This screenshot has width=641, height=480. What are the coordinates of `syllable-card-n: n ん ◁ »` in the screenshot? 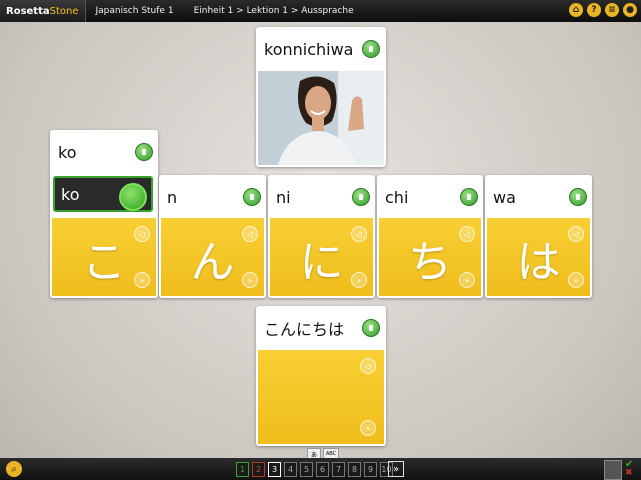 It's located at (212, 236).